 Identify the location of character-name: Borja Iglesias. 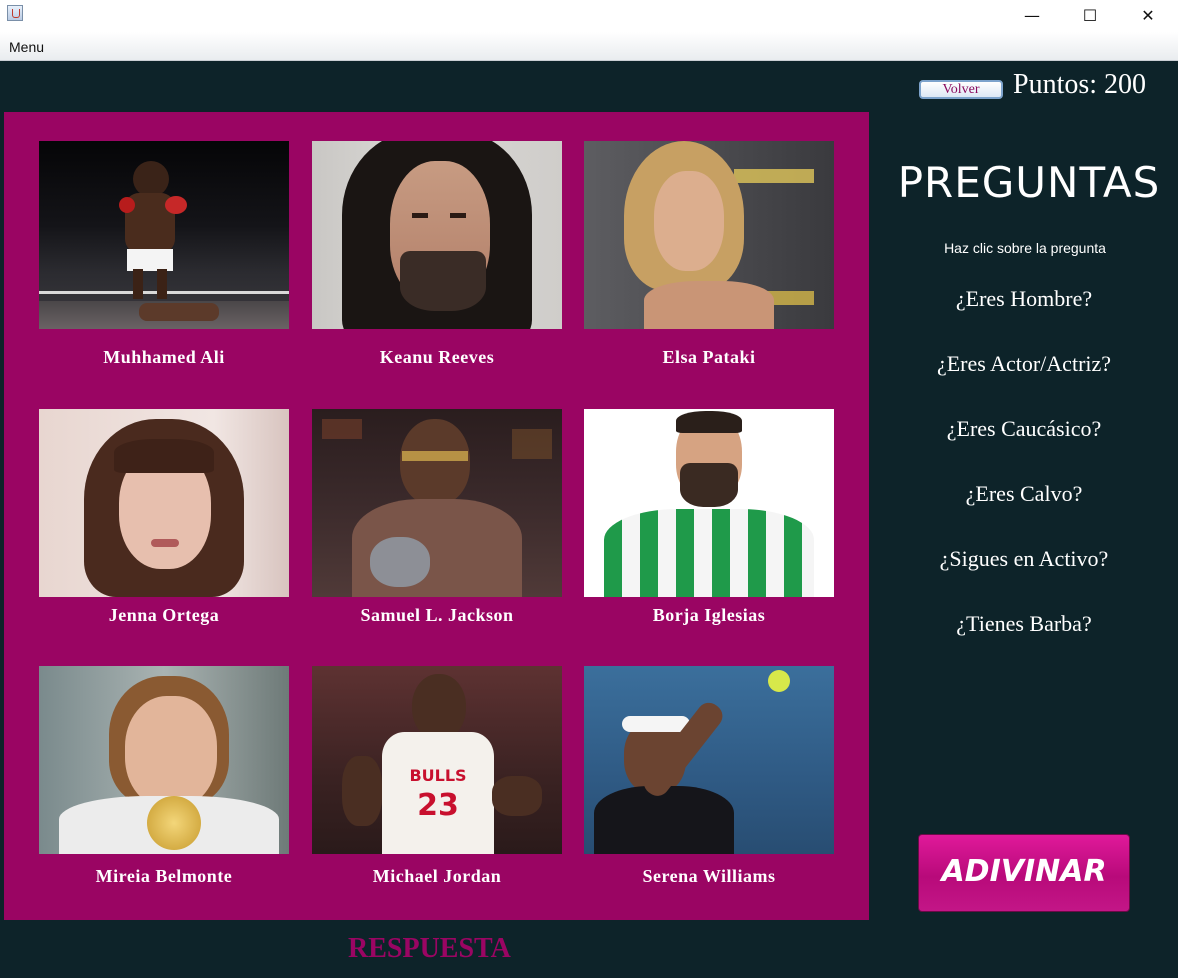
(709, 615).